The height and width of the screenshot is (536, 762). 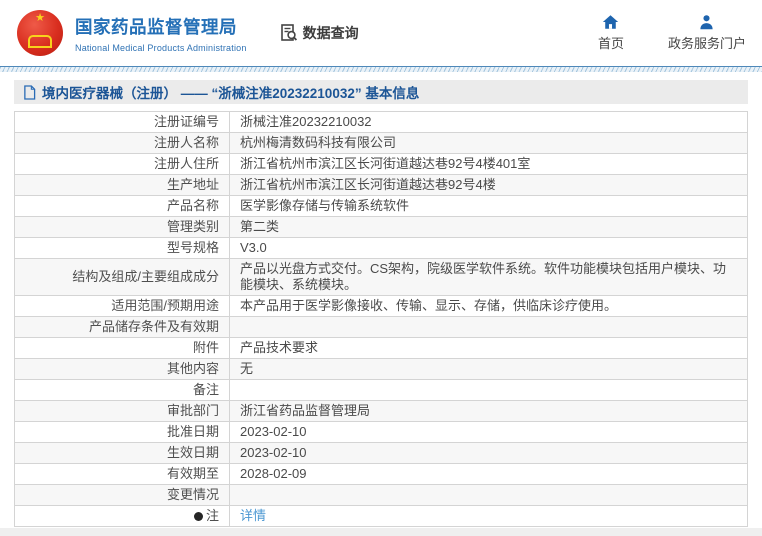 What do you see at coordinates (707, 33) in the screenshot?
I see `nav-item-gov-portal: 政务服务门户` at bounding box center [707, 33].